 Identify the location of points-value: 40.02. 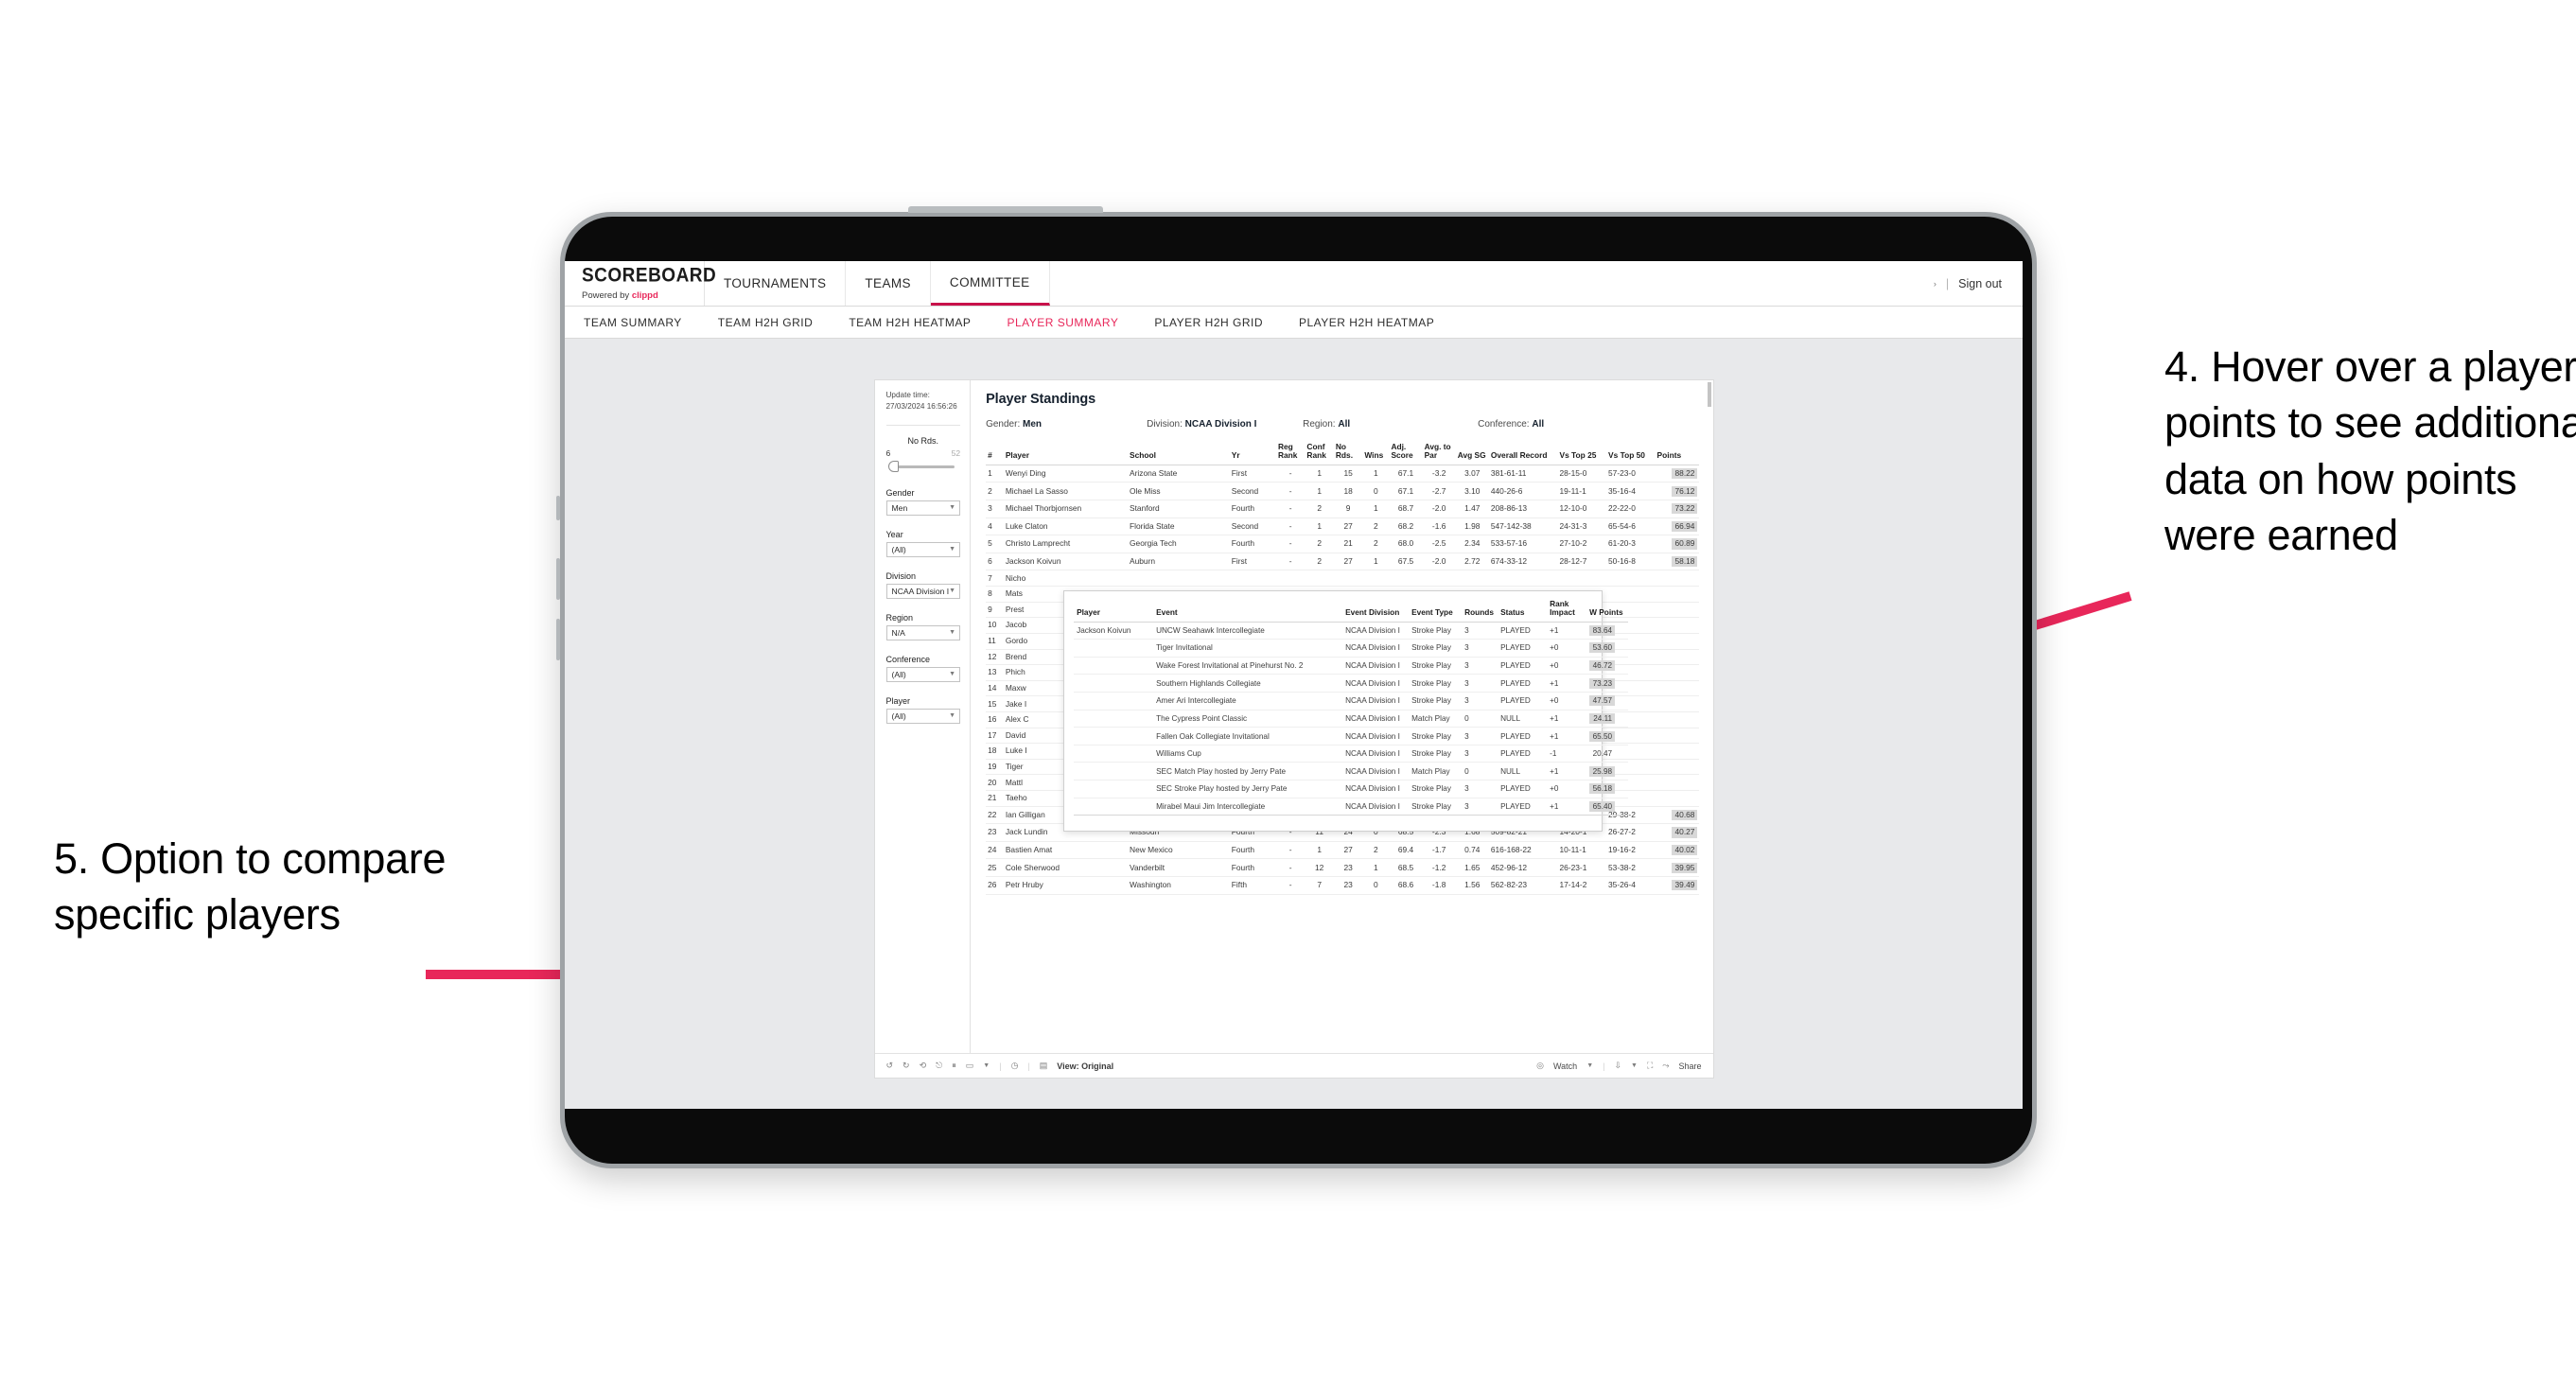
(1685, 850).